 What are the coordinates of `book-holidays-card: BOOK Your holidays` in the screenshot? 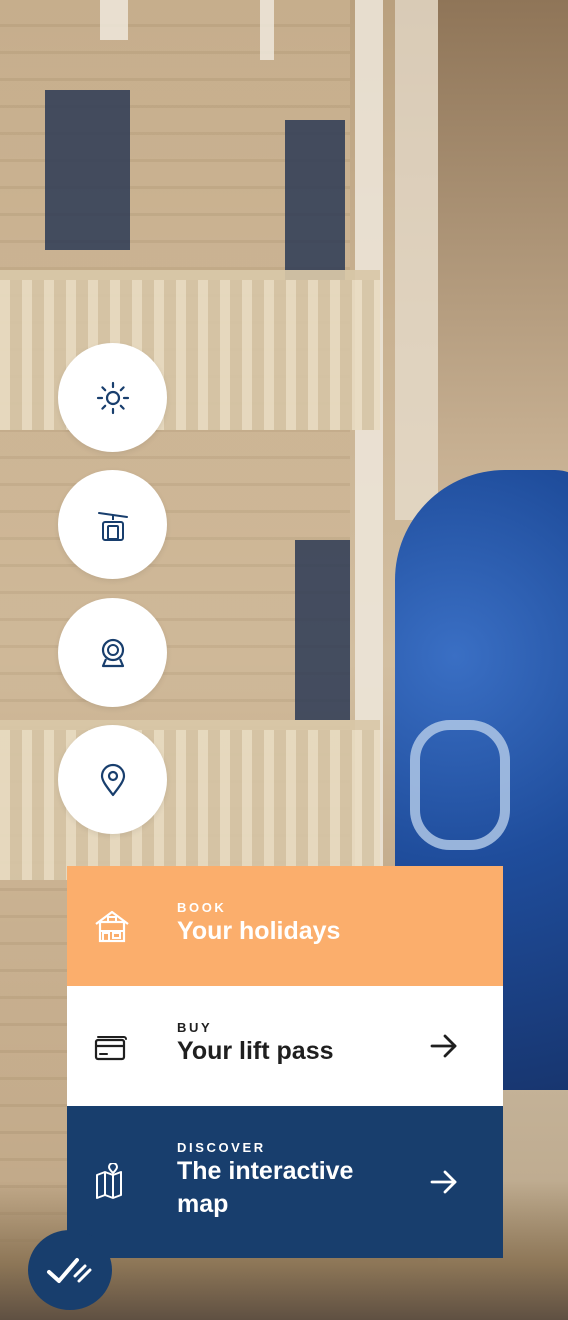 It's located at (285, 926).